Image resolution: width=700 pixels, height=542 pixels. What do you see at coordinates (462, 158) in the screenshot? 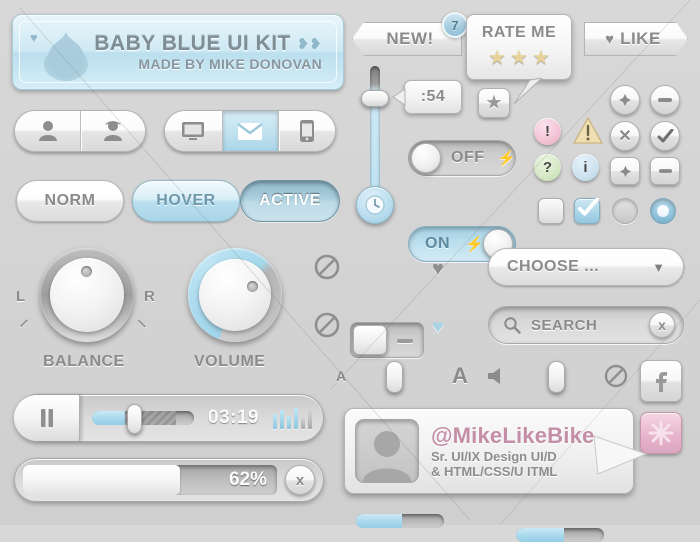
I see `toggle-off: OFF ⚡` at bounding box center [462, 158].